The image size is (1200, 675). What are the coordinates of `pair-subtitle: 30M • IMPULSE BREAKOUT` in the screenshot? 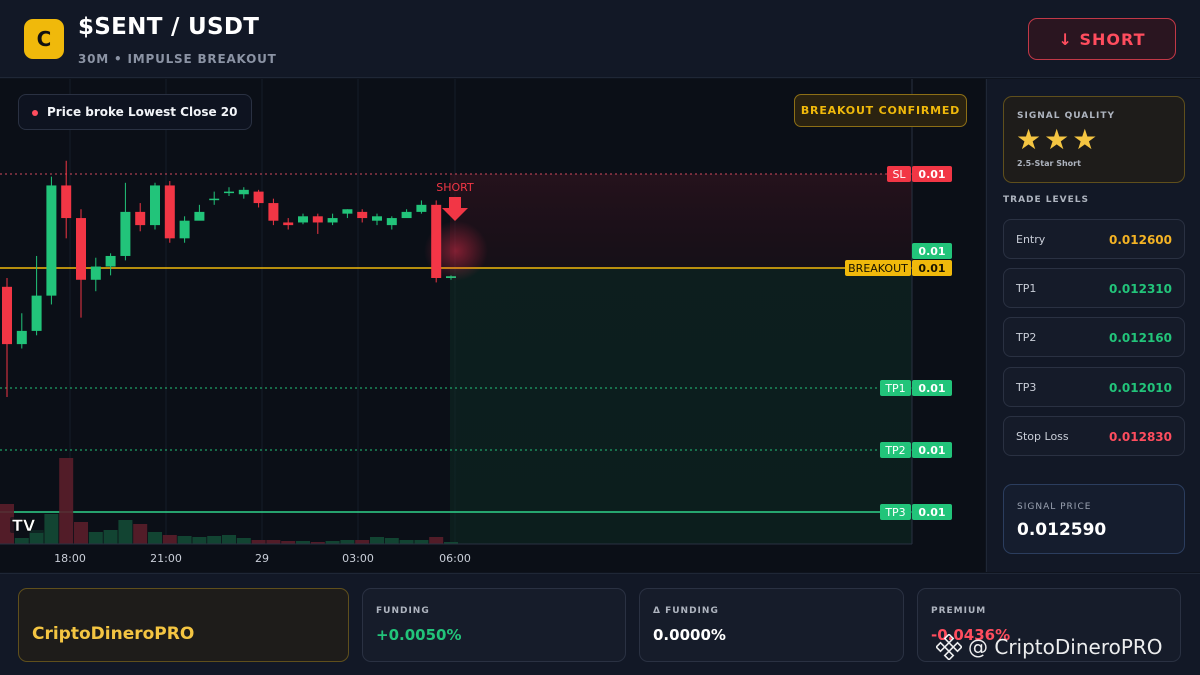 It's located at (177, 59).